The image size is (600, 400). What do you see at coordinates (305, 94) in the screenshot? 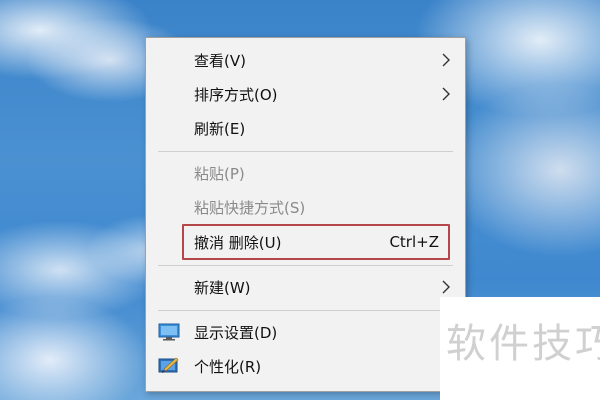
I see `menu-item-sort-by: 排序方式(O)` at bounding box center [305, 94].